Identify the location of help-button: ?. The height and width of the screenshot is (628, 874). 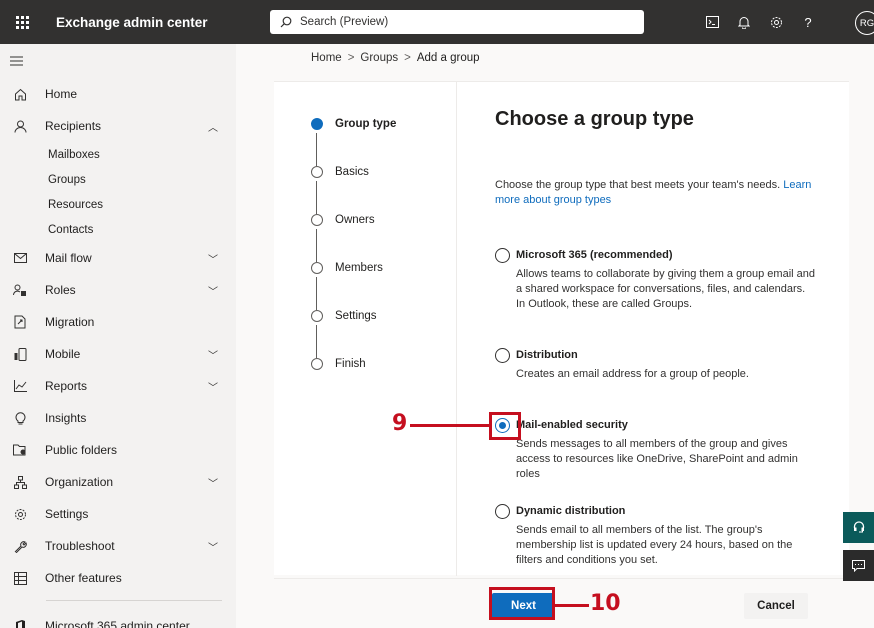
(808, 22).